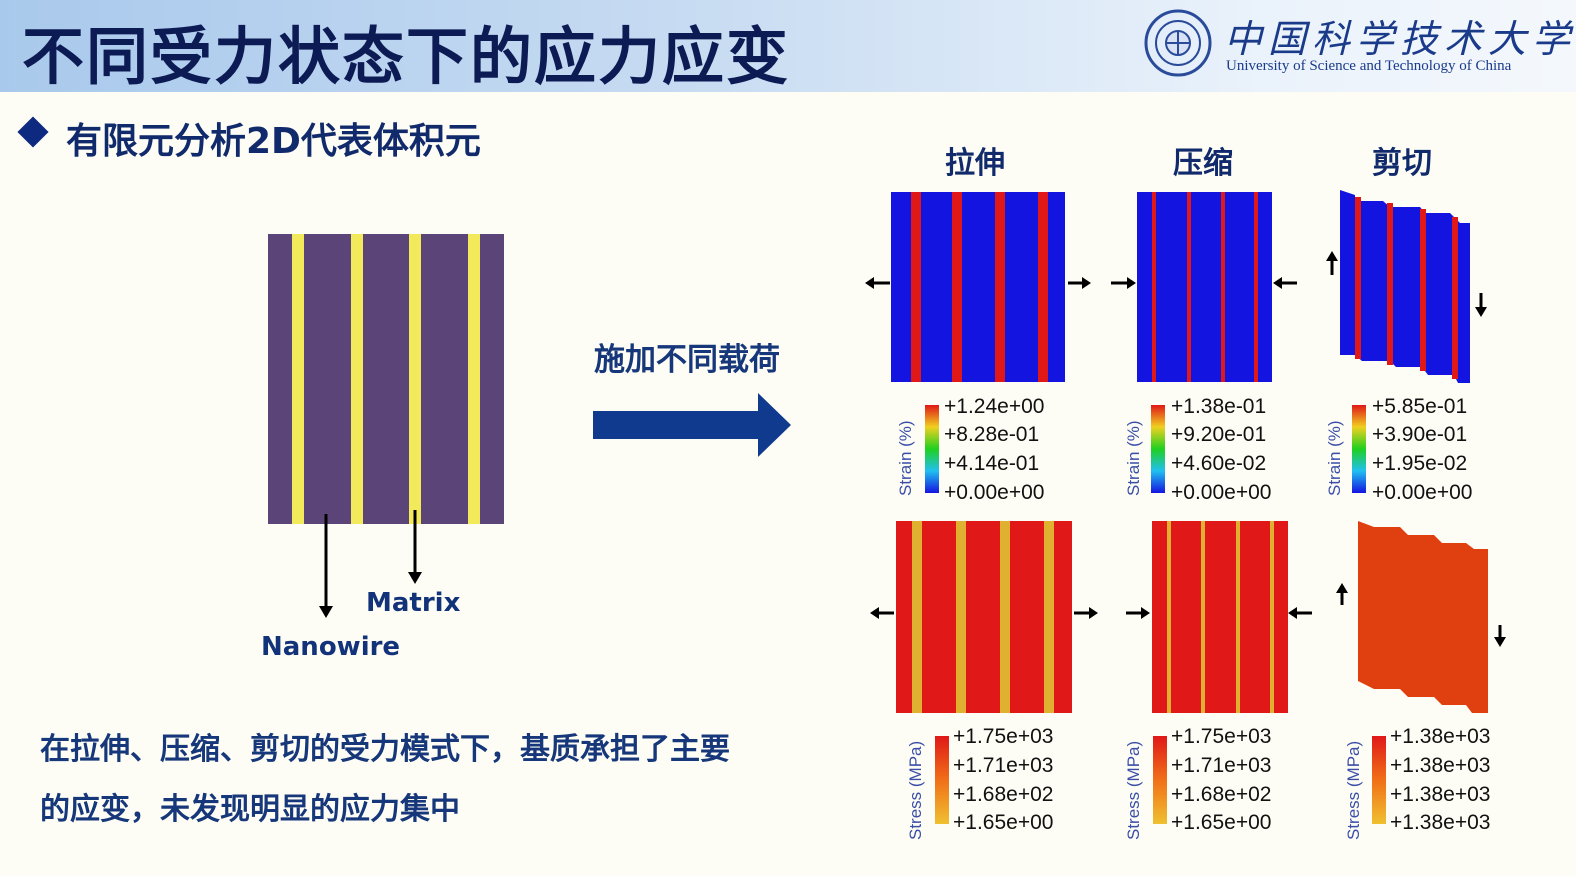  Describe the element at coordinates (1420, 406) in the screenshot. I see `legend-value: +5.85e-01` at that location.